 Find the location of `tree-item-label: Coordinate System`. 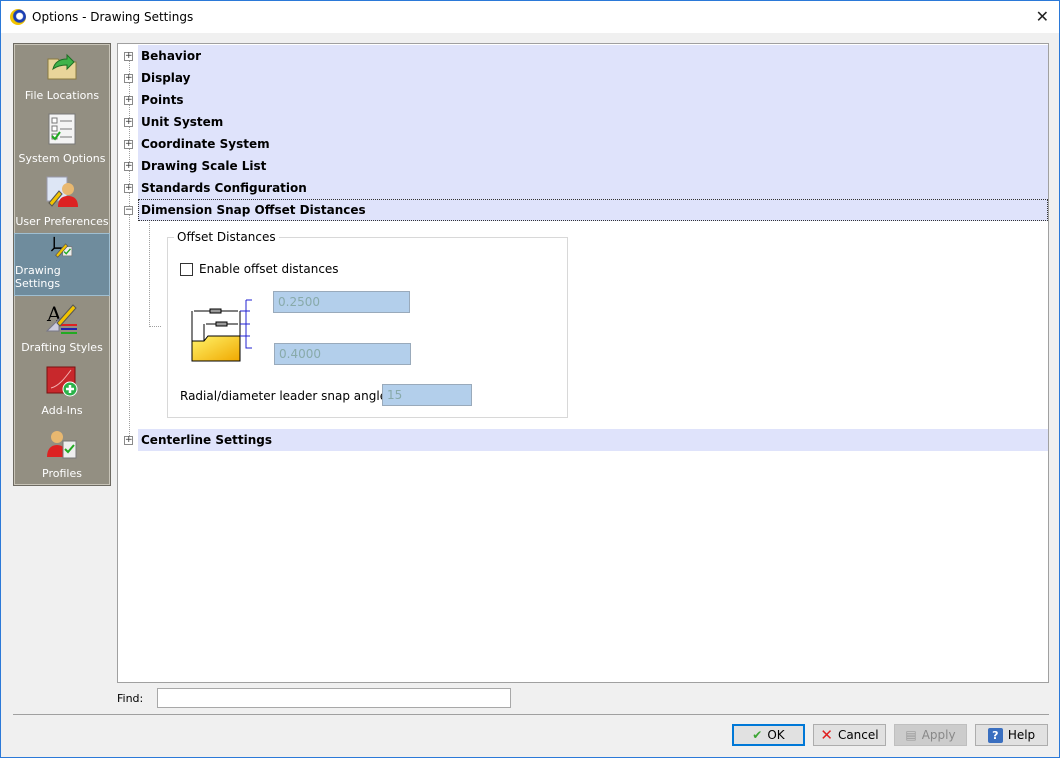

tree-item-label: Coordinate System is located at coordinates (593, 144).